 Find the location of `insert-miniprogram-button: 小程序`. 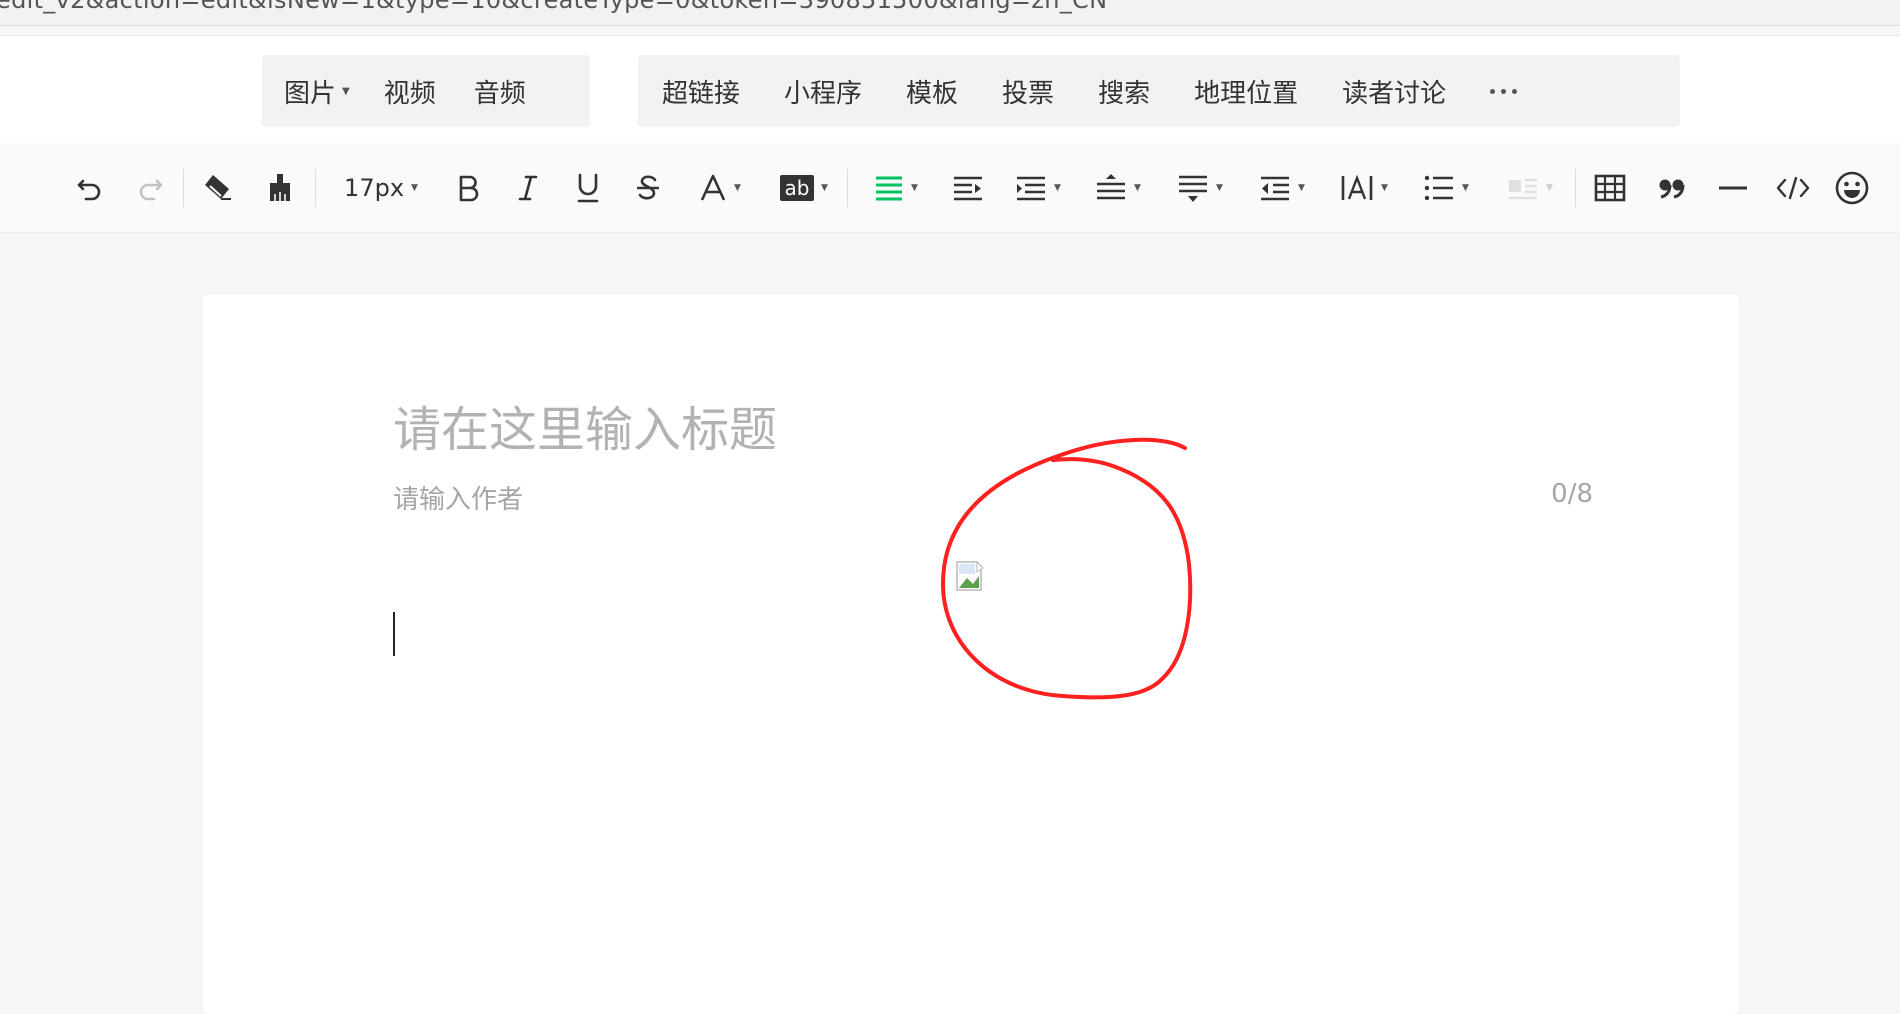

insert-miniprogram-button: 小程序 is located at coordinates (823, 91).